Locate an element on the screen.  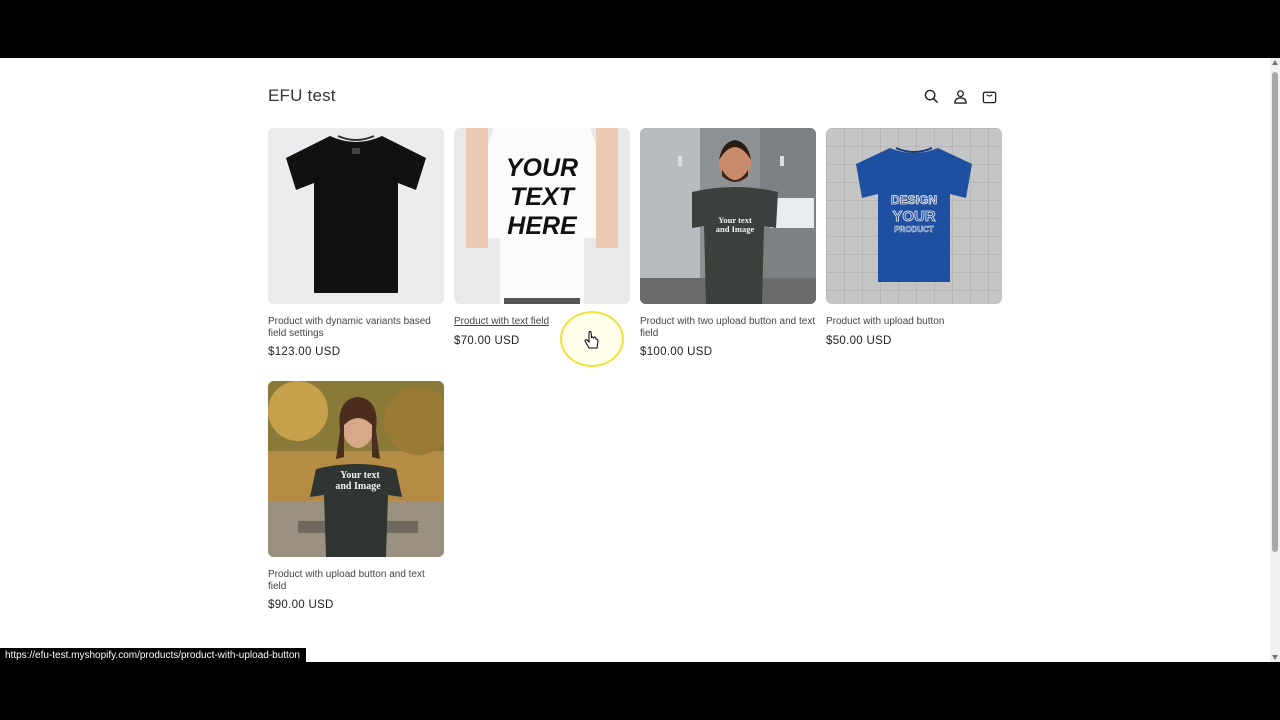
product-price: $50.00 USD is located at coordinates (859, 340).